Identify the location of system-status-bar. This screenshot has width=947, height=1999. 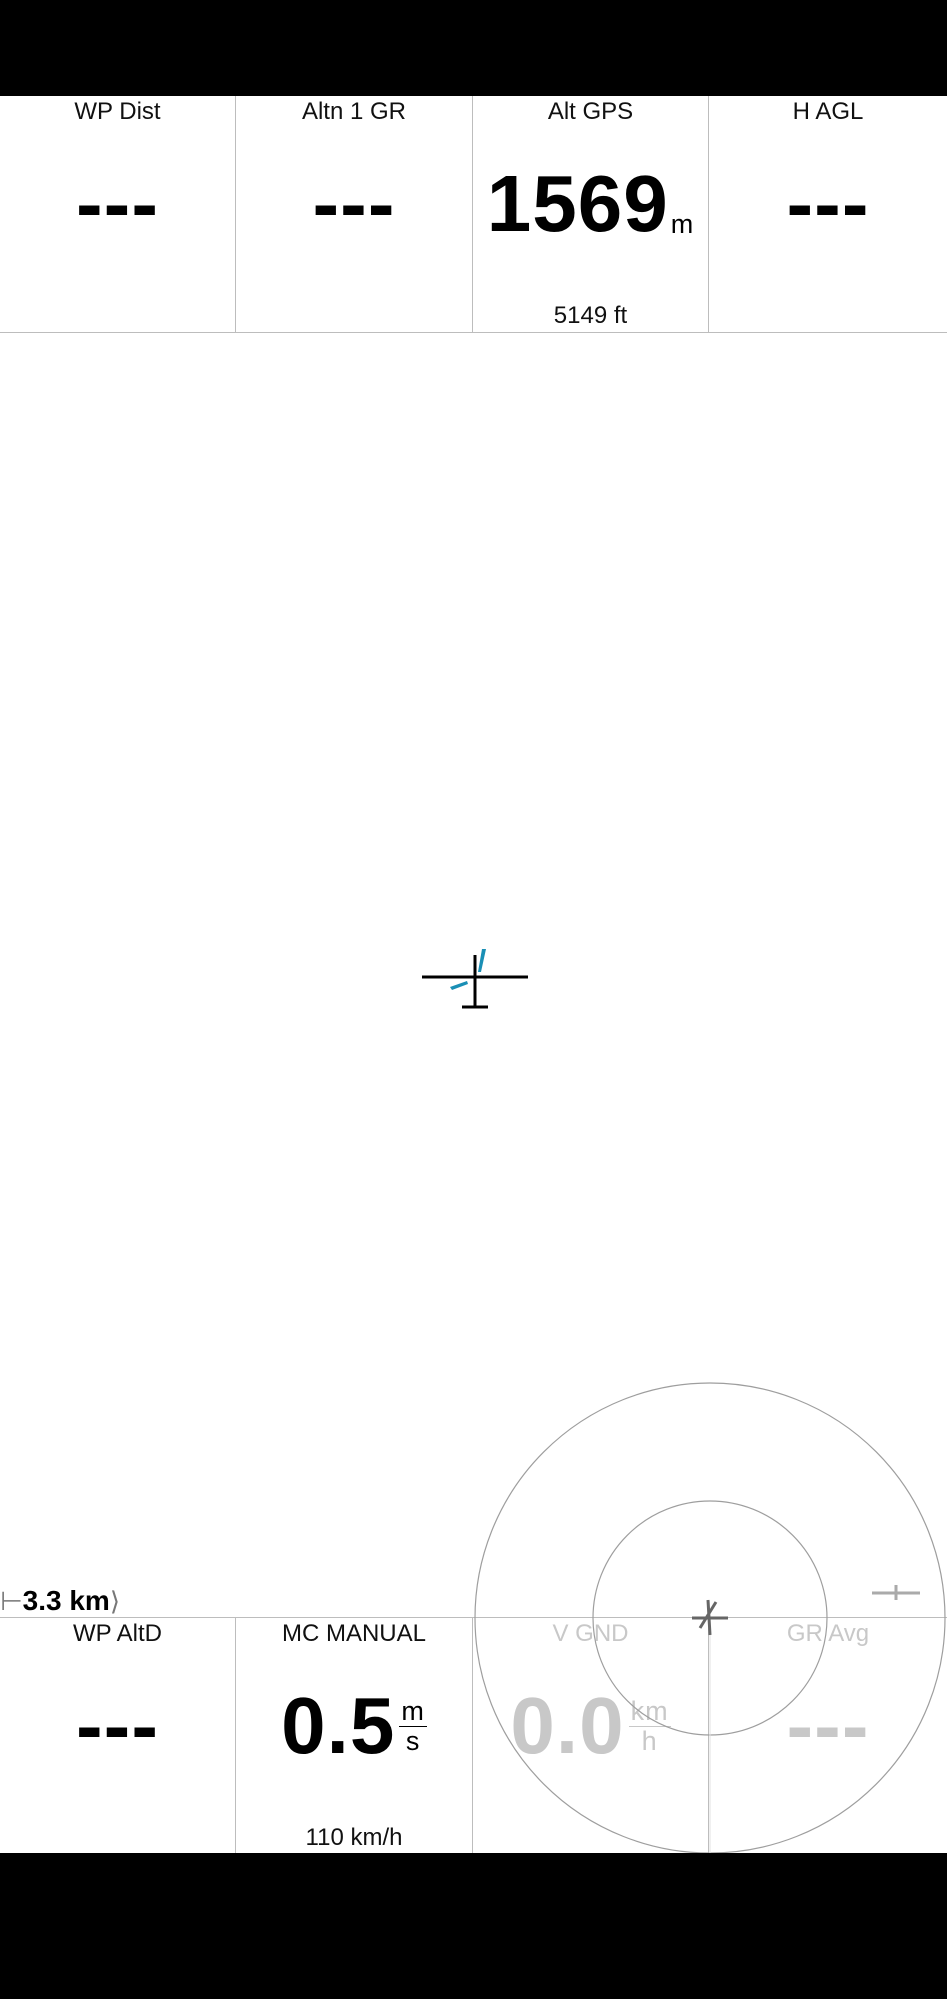
(473, 48).